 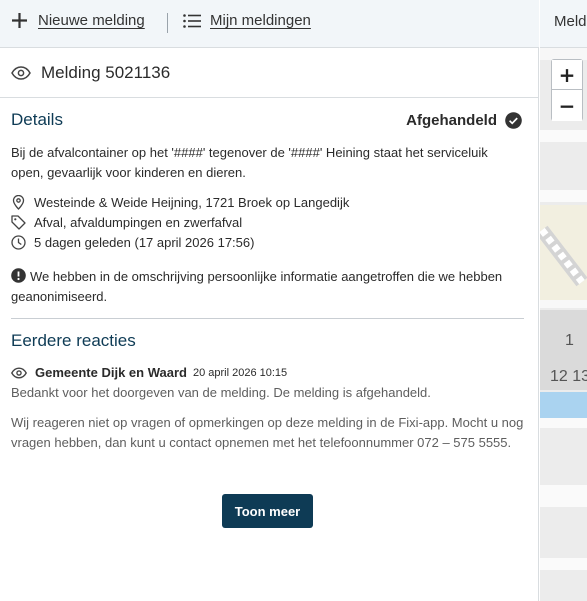 I want to click on report-category: Afval, afvaldumpingen en zwerfafval, so click(x=126, y=222).